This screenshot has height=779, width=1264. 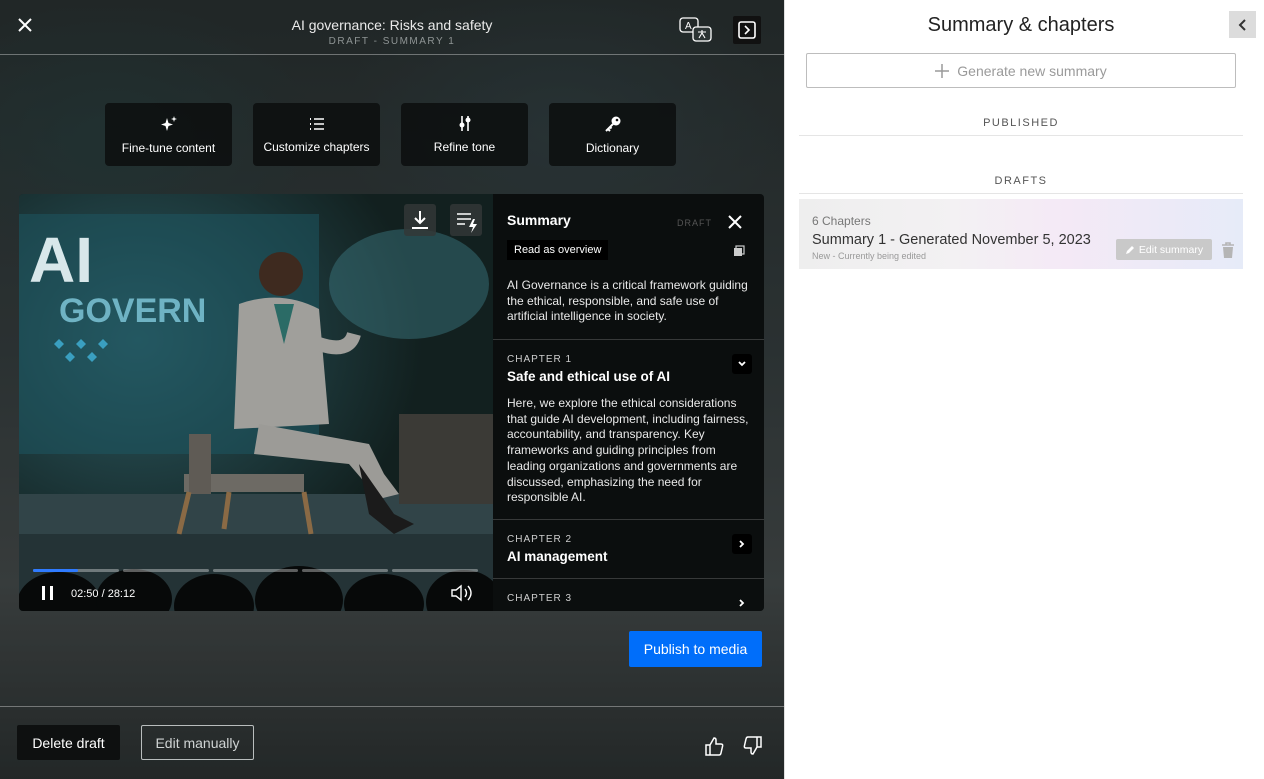 I want to click on publish-to-media-button: Publish to media, so click(x=695, y=649).